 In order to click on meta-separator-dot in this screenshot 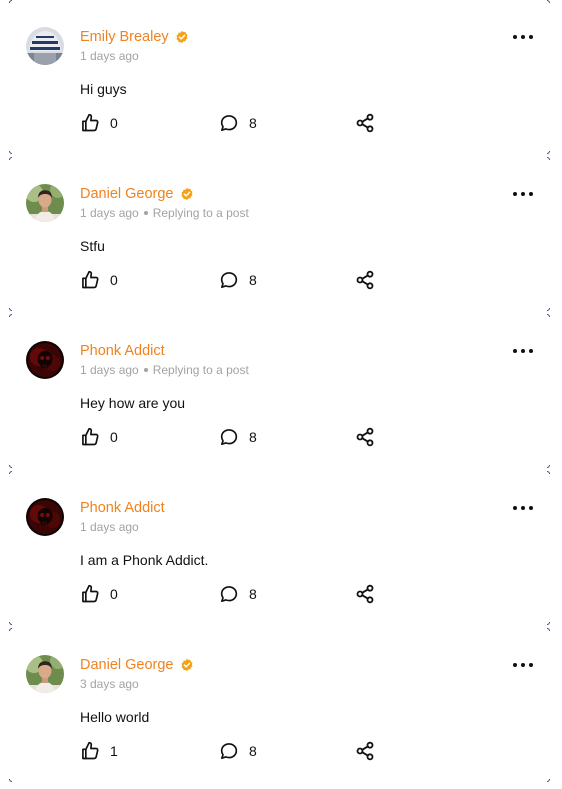, I will do `click(145, 370)`.